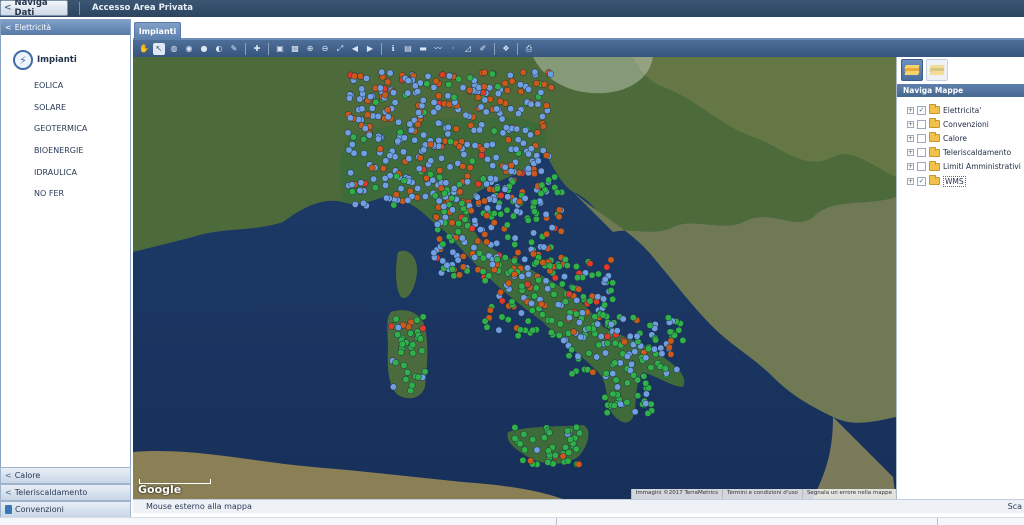 This screenshot has height=525, width=1024. What do you see at coordinates (960, 167) in the screenshot?
I see `layer-limiti-amministrativi: + Limiti Amministrativi` at bounding box center [960, 167].